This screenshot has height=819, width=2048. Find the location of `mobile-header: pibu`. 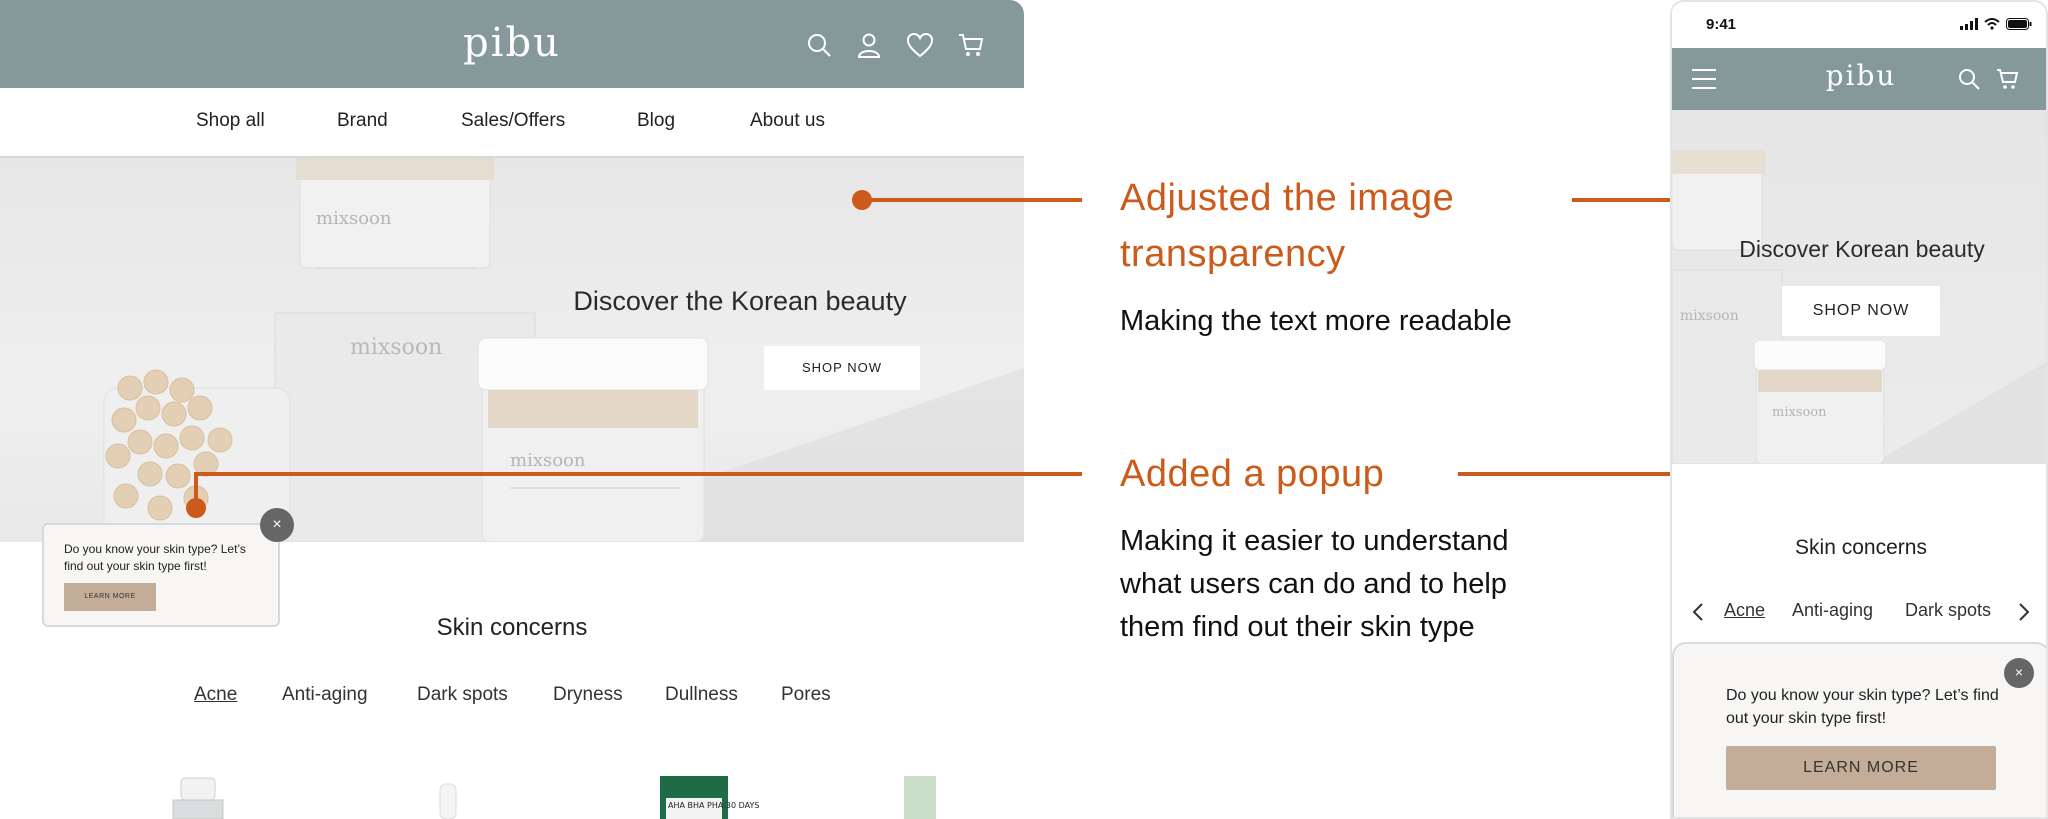

mobile-header: pibu is located at coordinates (1859, 79).